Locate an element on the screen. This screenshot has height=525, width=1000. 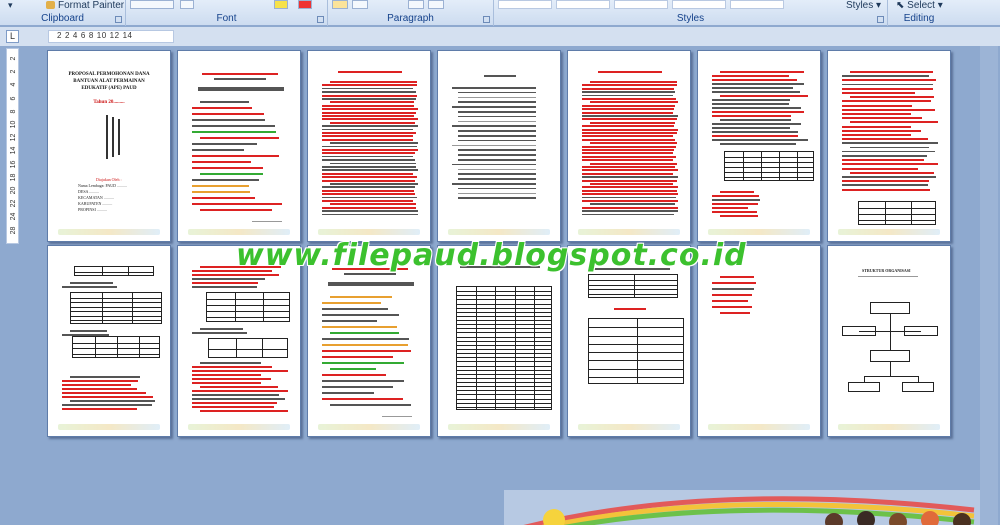
clipboard-dropdown-icon: ▾ is located at coordinates (10, 5).